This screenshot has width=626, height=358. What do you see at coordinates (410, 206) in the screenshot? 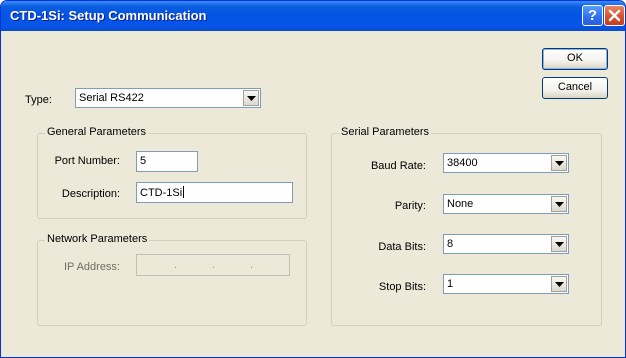
I see `parity-label: Parity:` at bounding box center [410, 206].